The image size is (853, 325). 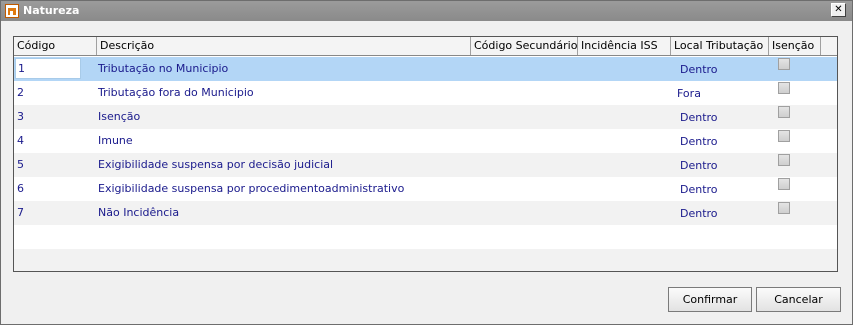 I want to click on window-title: Natureza, so click(x=51, y=10).